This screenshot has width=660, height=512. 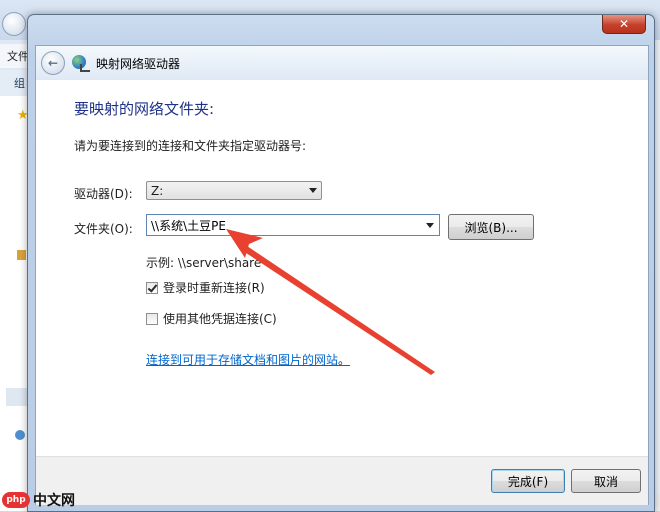 I want to click on reconnect-option: 登录时重新连接(R), so click(x=205, y=287).